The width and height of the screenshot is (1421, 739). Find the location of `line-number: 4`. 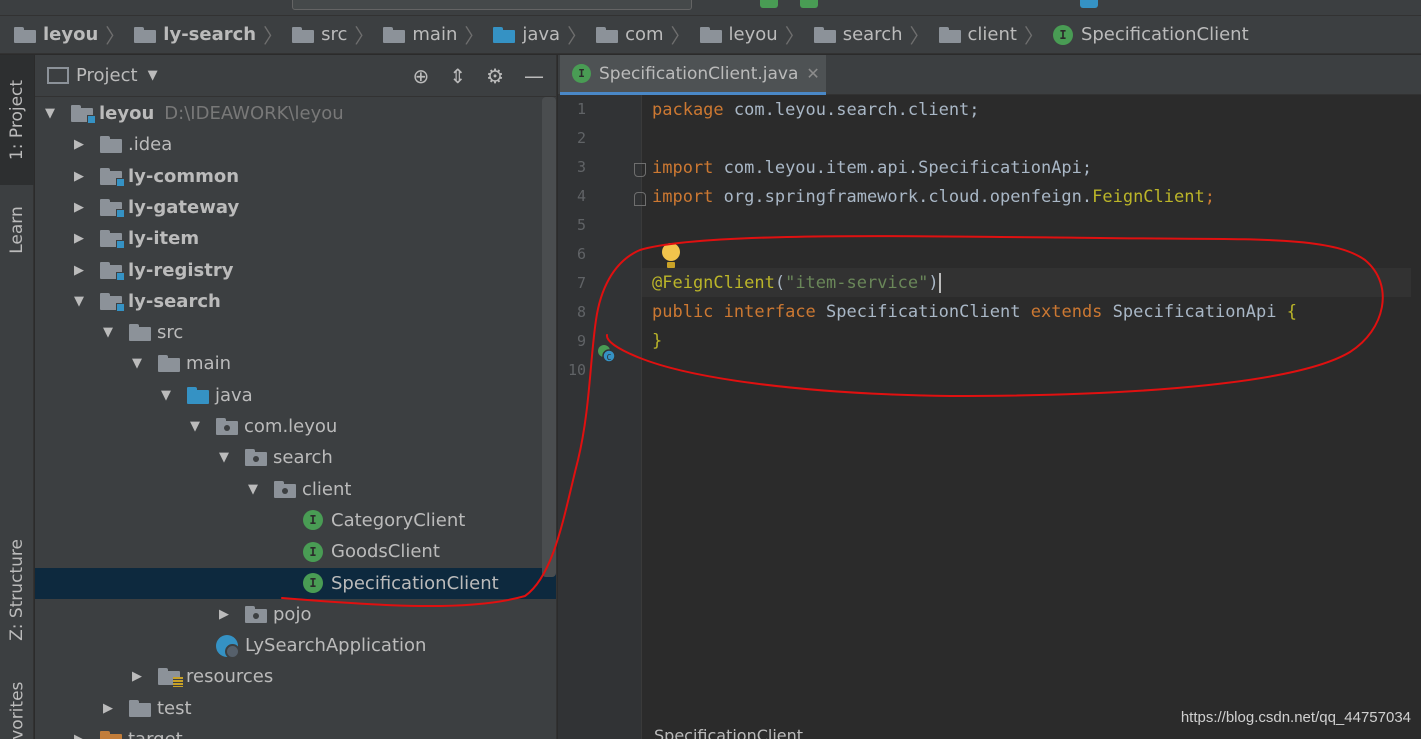

line-number: 4 is located at coordinates (581, 196).